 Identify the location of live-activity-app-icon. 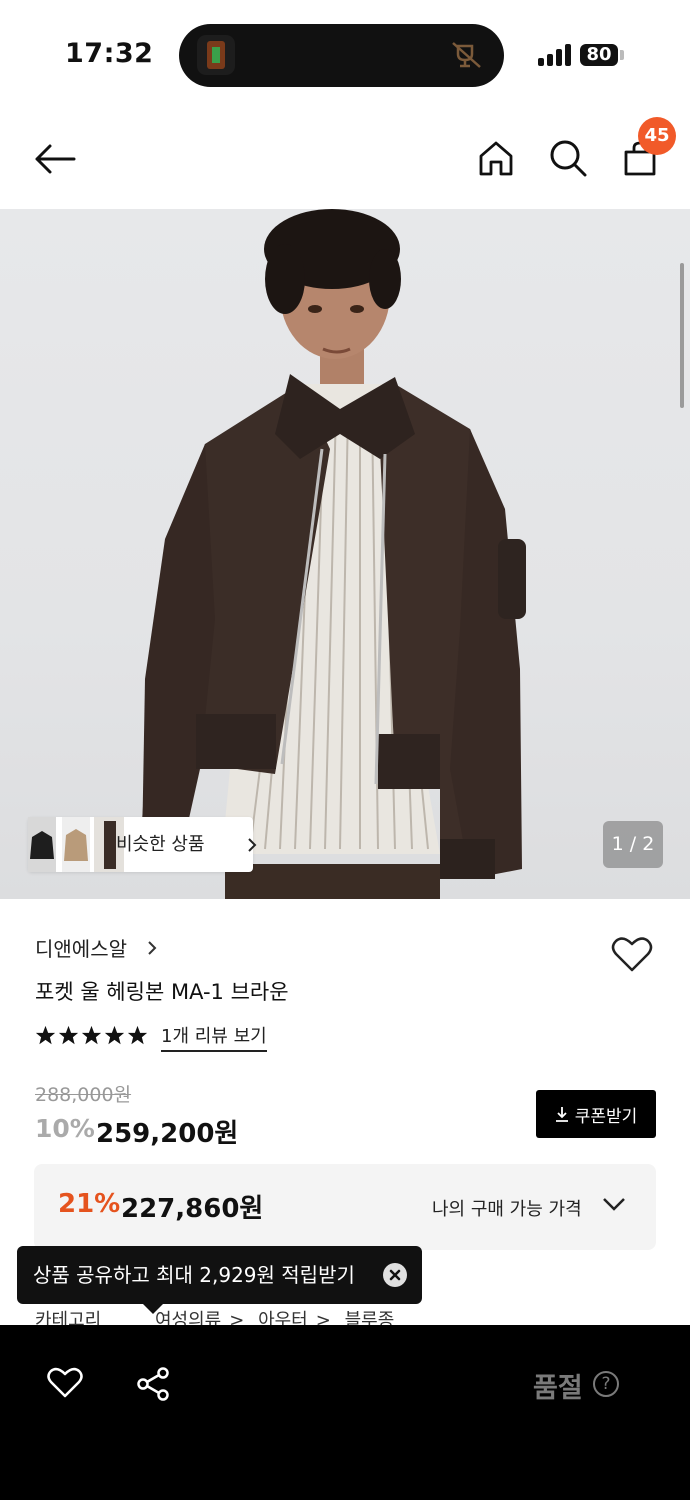
(216, 55).